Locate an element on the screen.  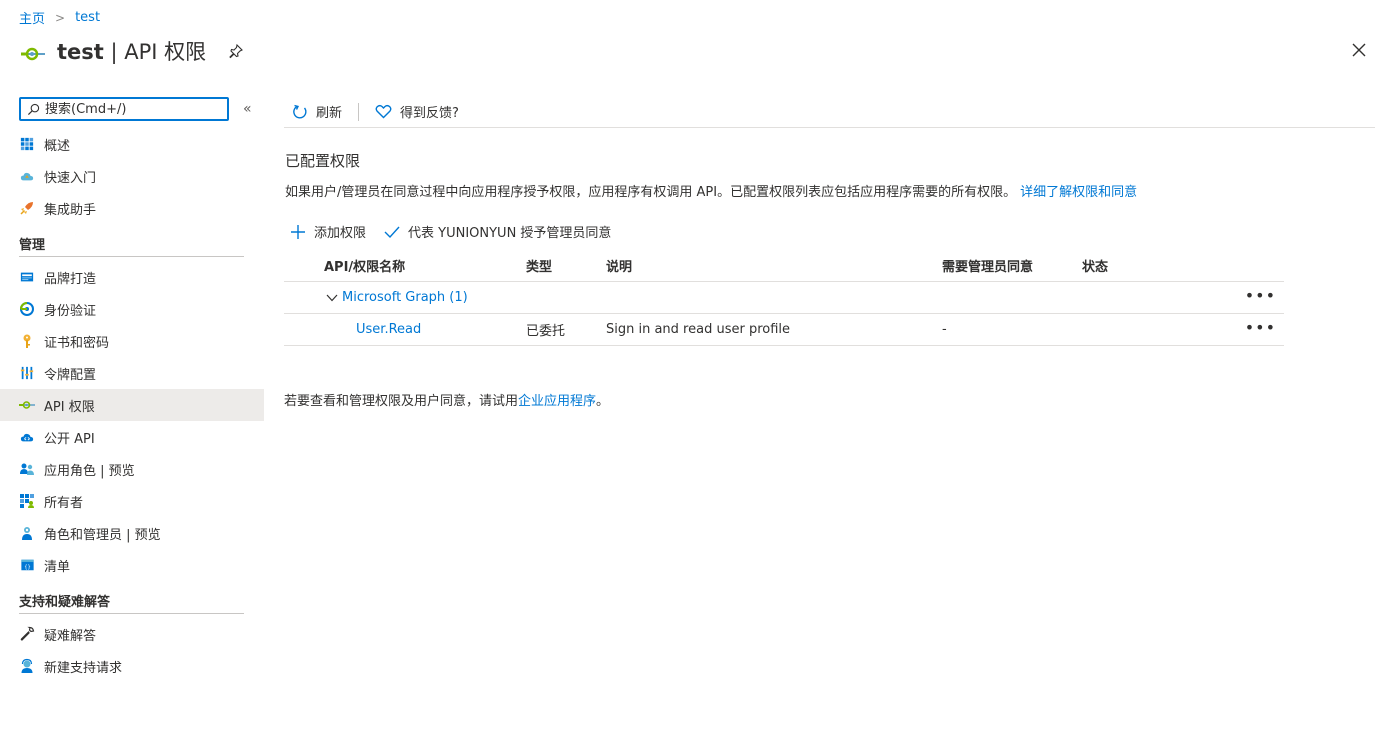
grant-admin-consent-label: 代表 YUNIONYUN 授予管理员同意 is located at coordinates (510, 233).